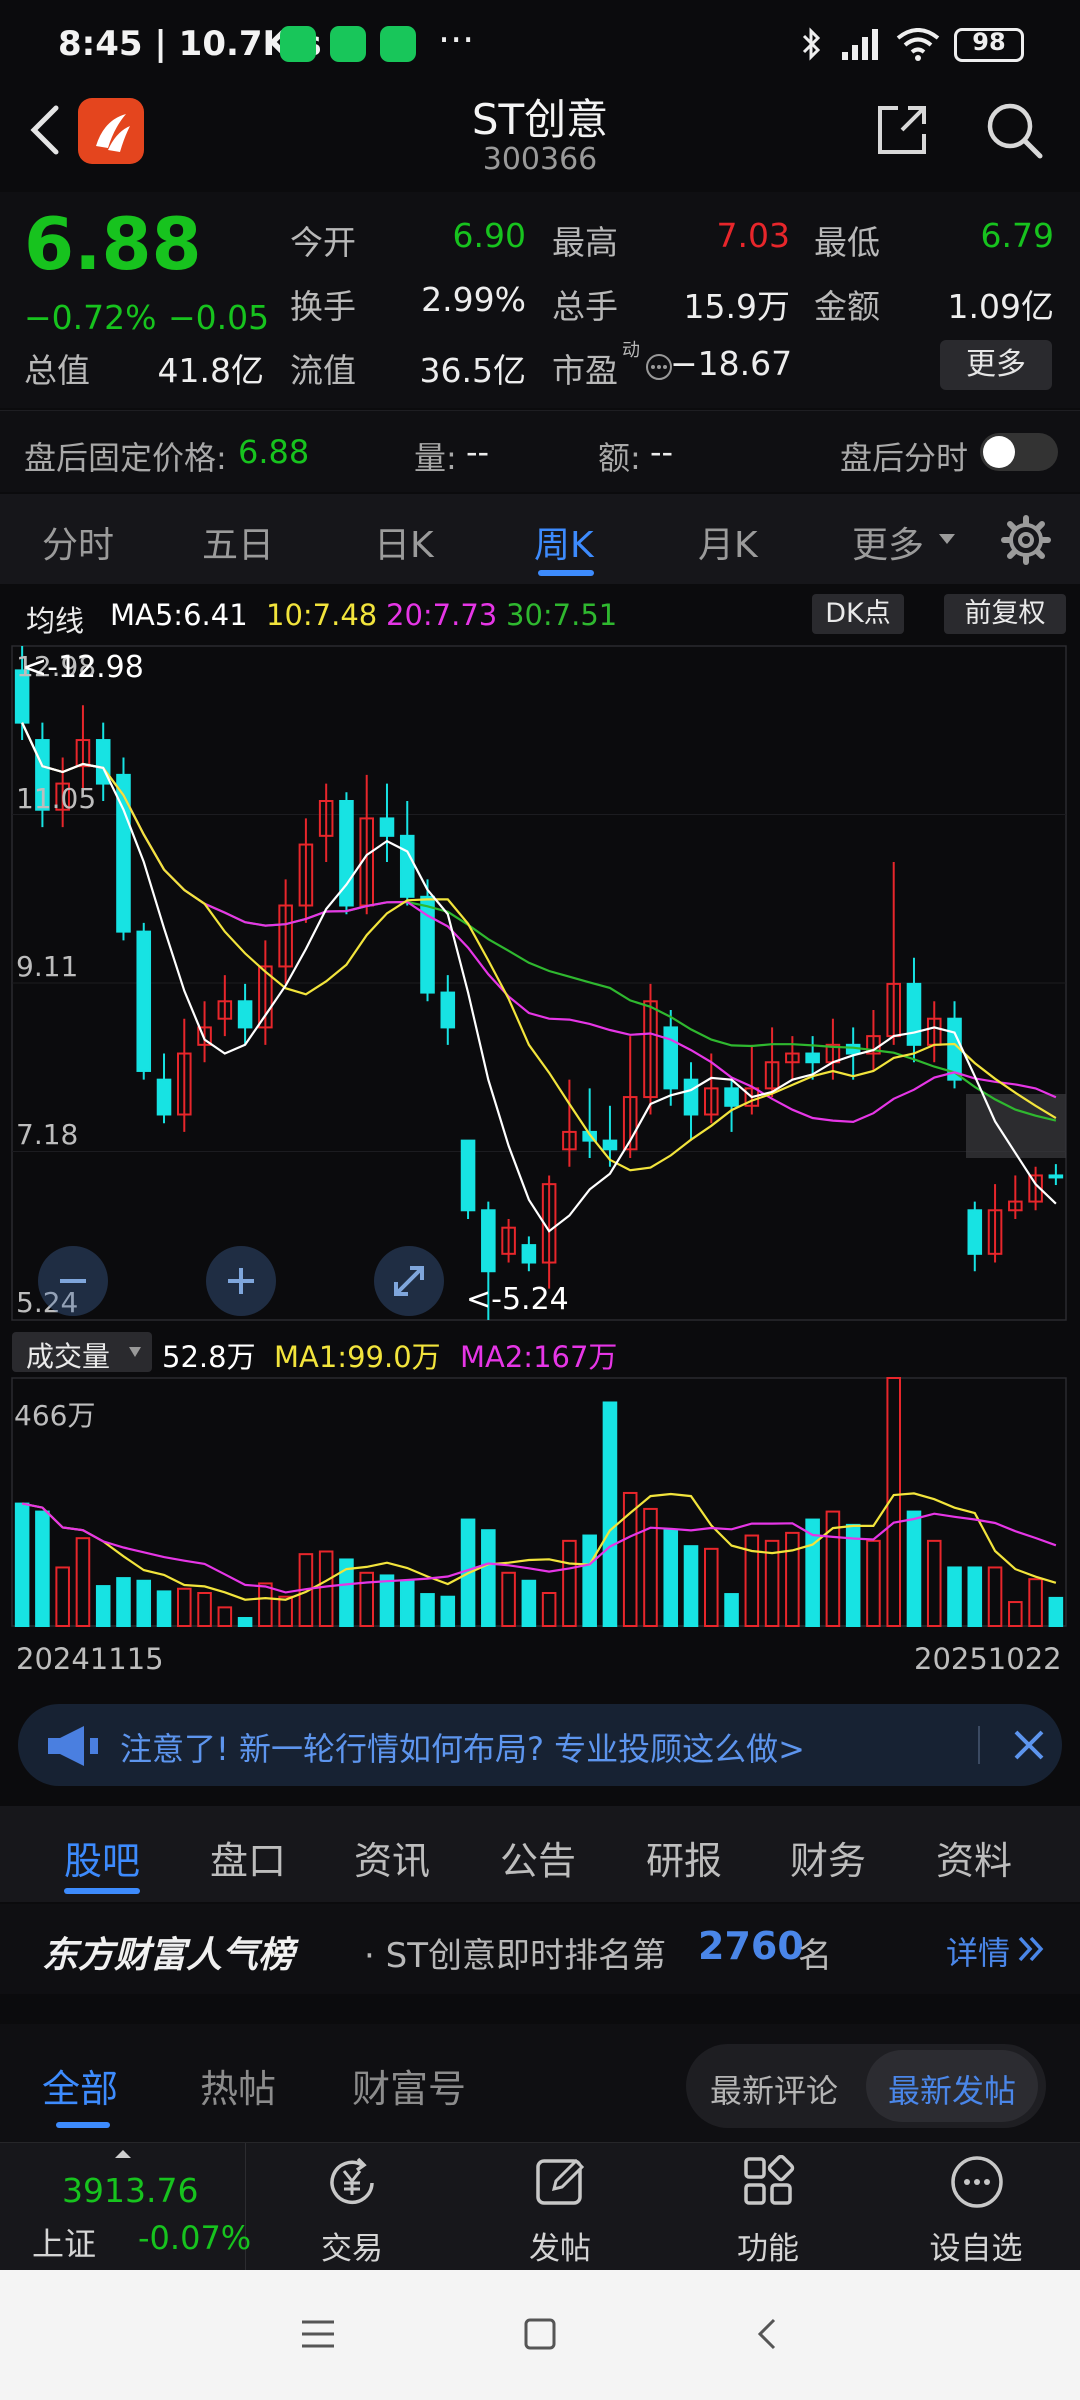 Image resolution: width=1080 pixels, height=2400 pixels. Describe the element at coordinates (73, 1746) in the screenshot. I see `megaphone-icon` at that location.